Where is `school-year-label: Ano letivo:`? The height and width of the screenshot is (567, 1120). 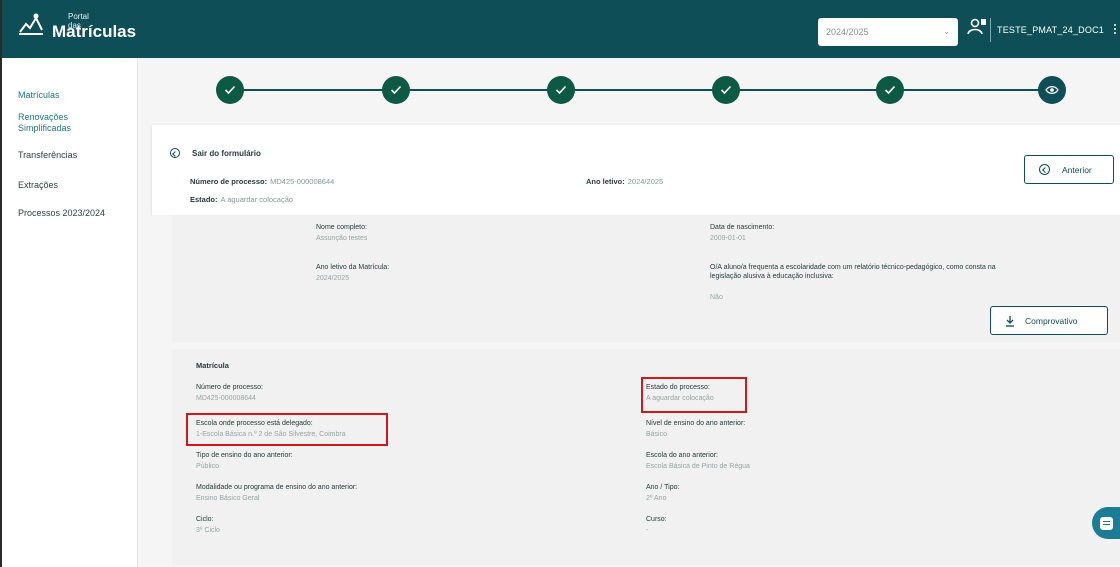 school-year-label: Ano letivo: is located at coordinates (605, 181).